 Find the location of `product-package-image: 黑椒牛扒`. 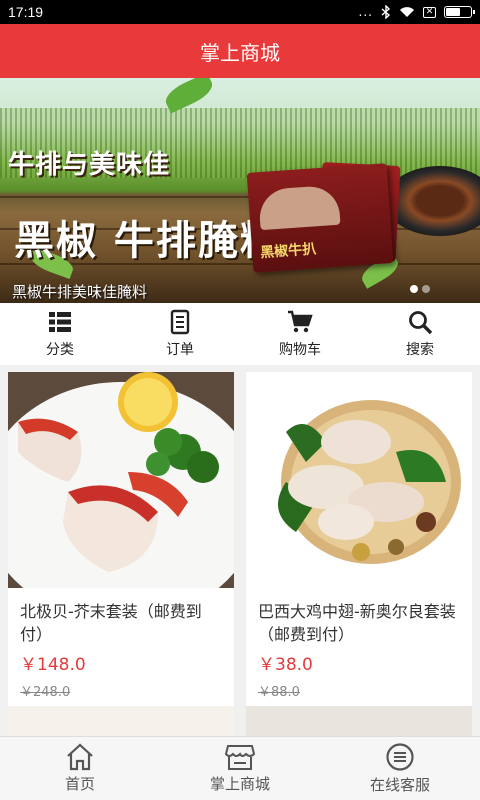

product-package-image: 黑椒牛扒 is located at coordinates (320, 218).